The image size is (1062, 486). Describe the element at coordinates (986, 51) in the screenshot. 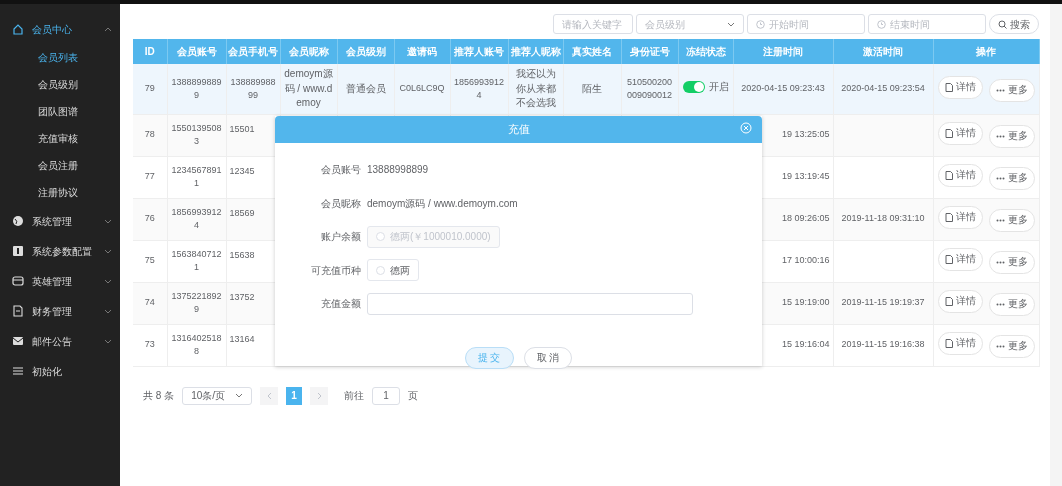

I see `column-header: 操作` at that location.